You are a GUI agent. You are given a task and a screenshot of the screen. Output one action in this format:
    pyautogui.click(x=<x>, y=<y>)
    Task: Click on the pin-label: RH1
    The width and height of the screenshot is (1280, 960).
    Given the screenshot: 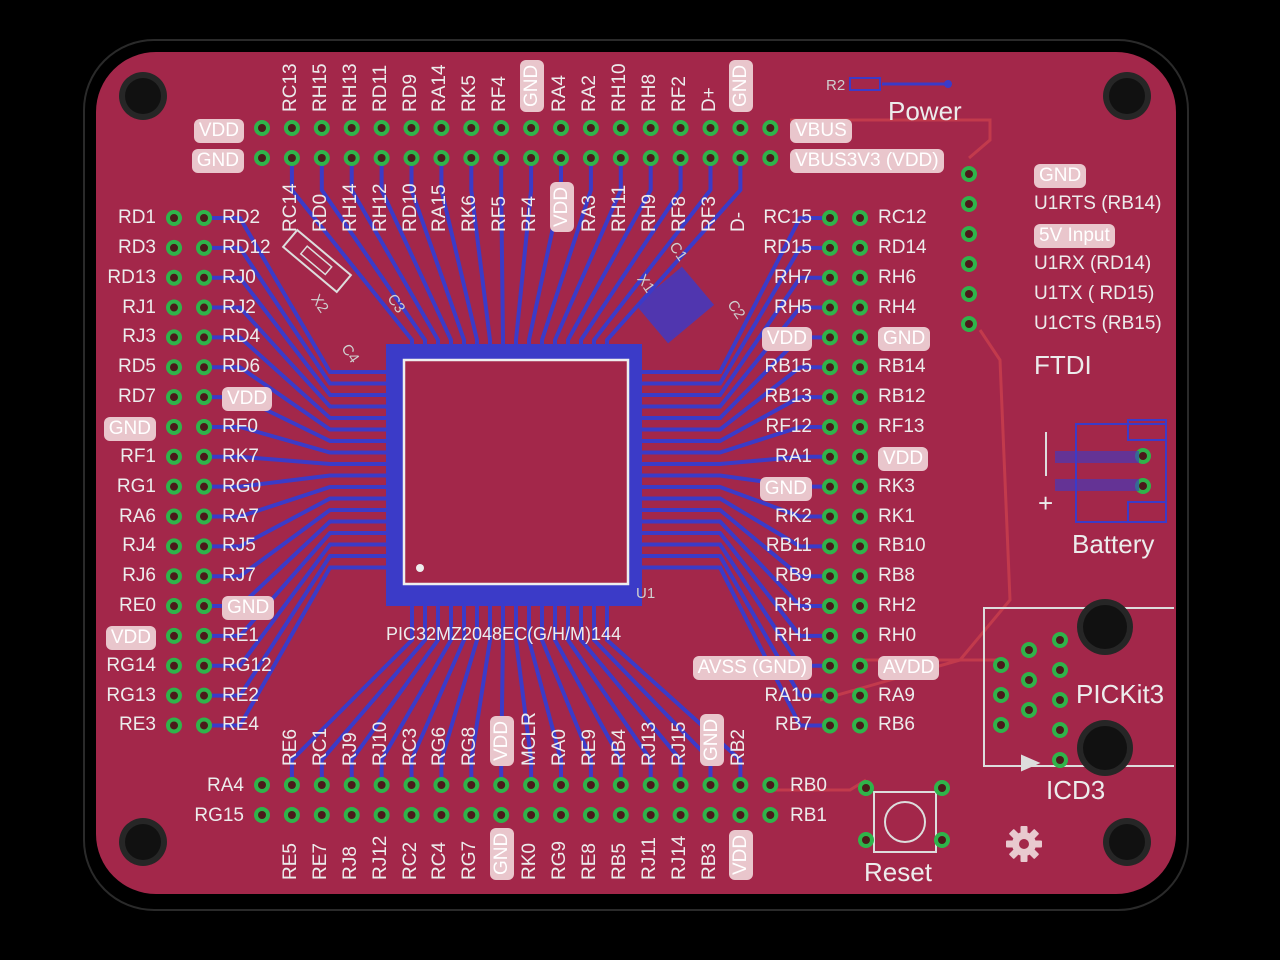 What is the action you would take?
    pyautogui.click(x=792, y=635)
    